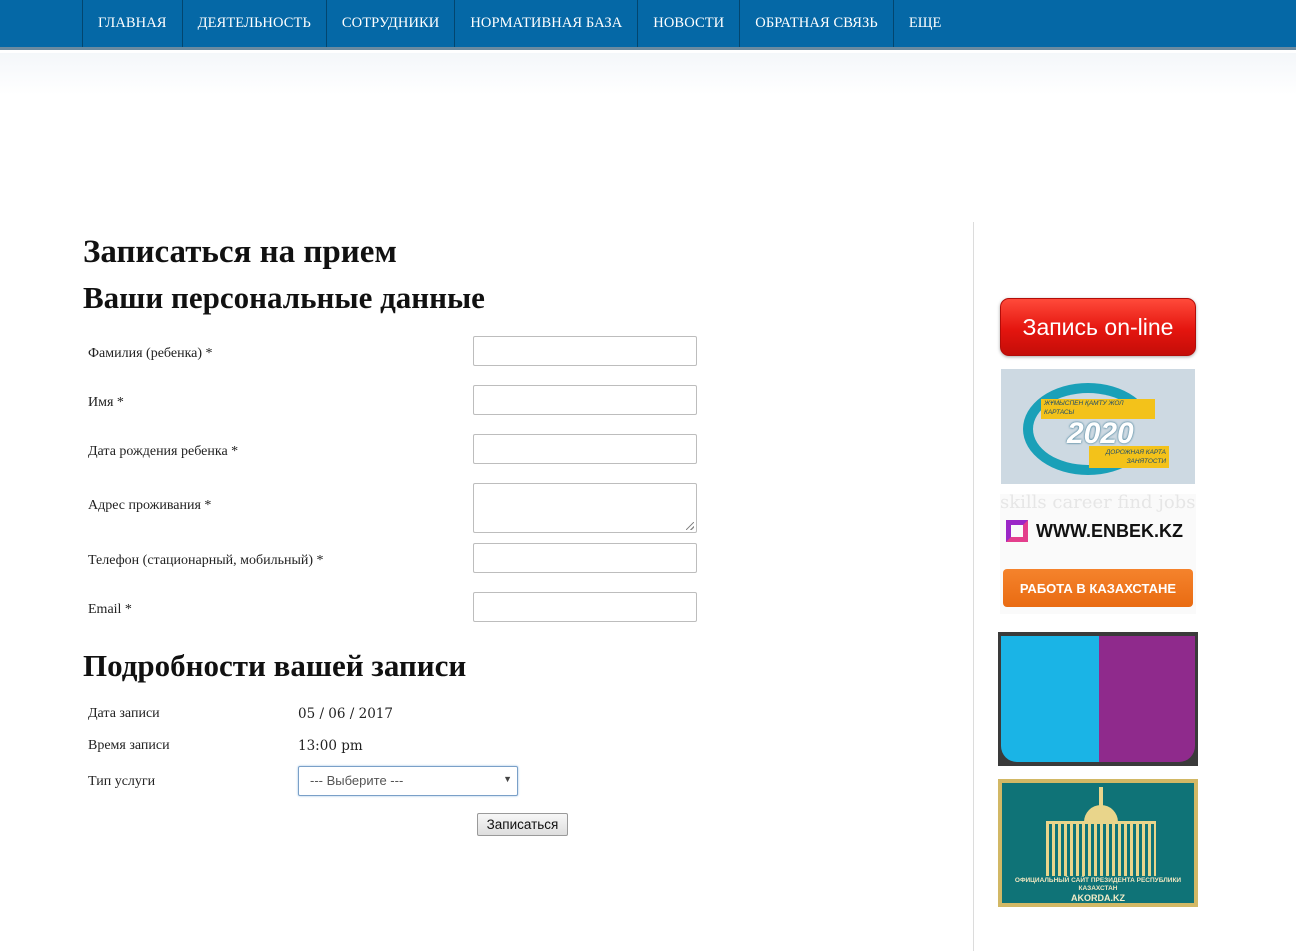 Image resolution: width=1296 pixels, height=951 pixels. What do you see at coordinates (408, 781) in the screenshot?
I see `service-type-select: --- Выберите --- ▼` at bounding box center [408, 781].